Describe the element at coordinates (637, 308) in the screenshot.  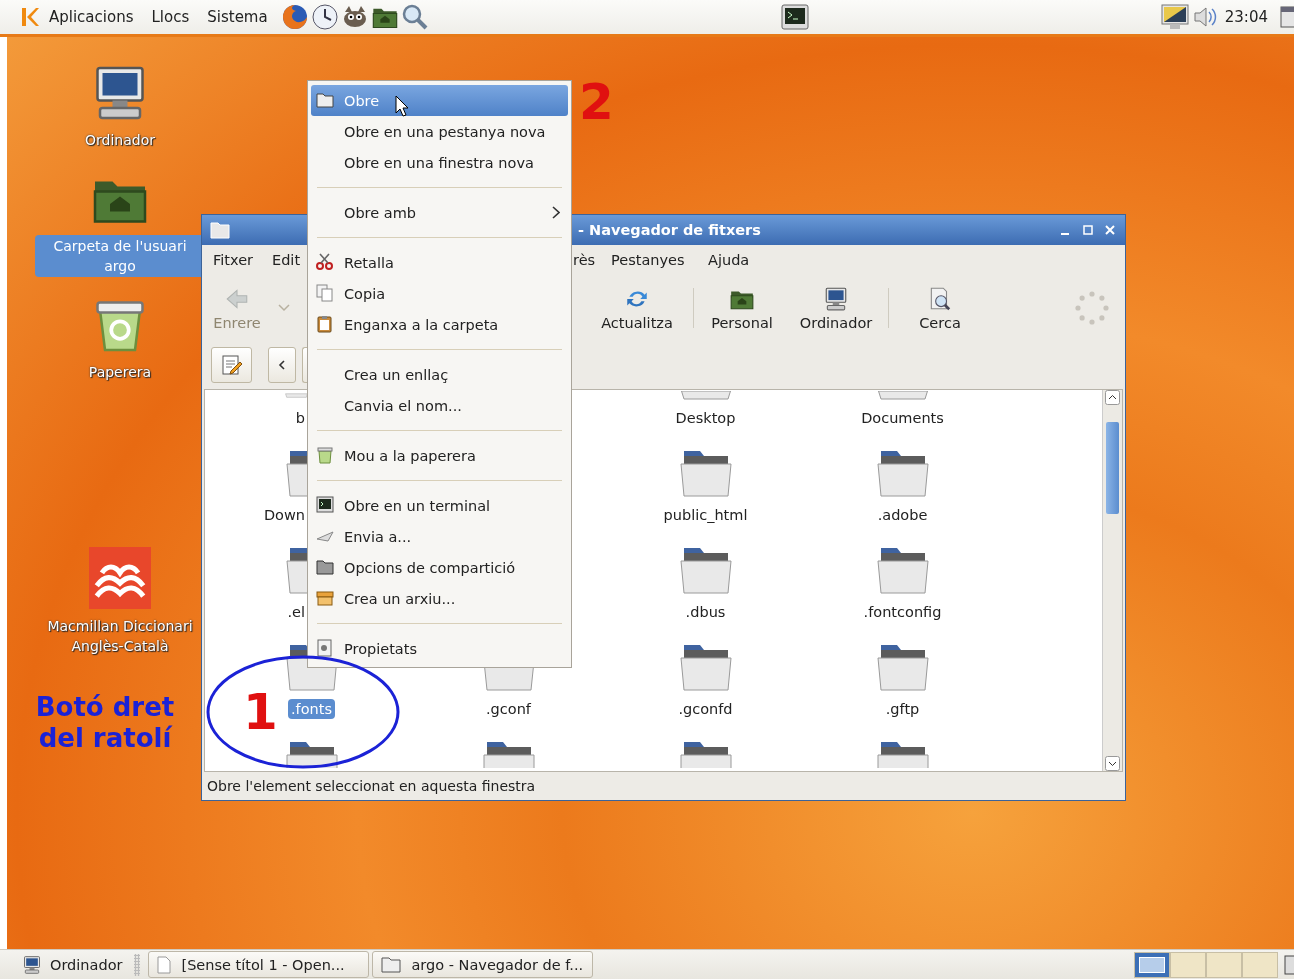
I see `toolbar-button: Actualitza` at that location.